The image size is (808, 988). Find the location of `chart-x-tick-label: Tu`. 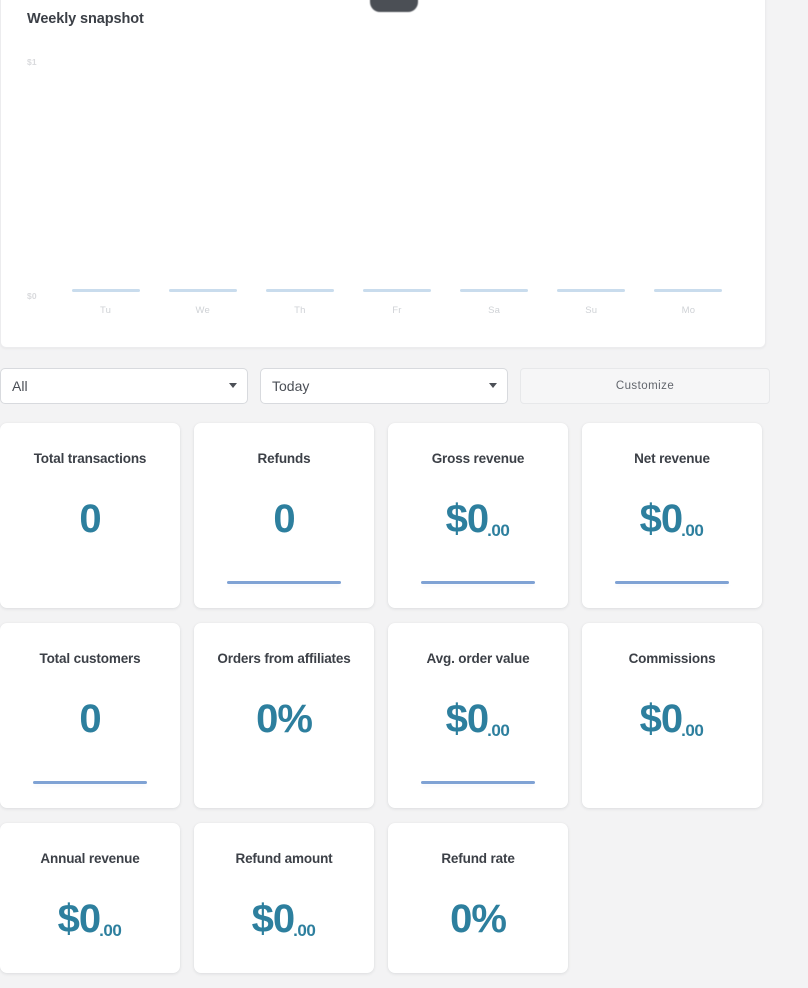

chart-x-tick-label: Tu is located at coordinates (106, 310).